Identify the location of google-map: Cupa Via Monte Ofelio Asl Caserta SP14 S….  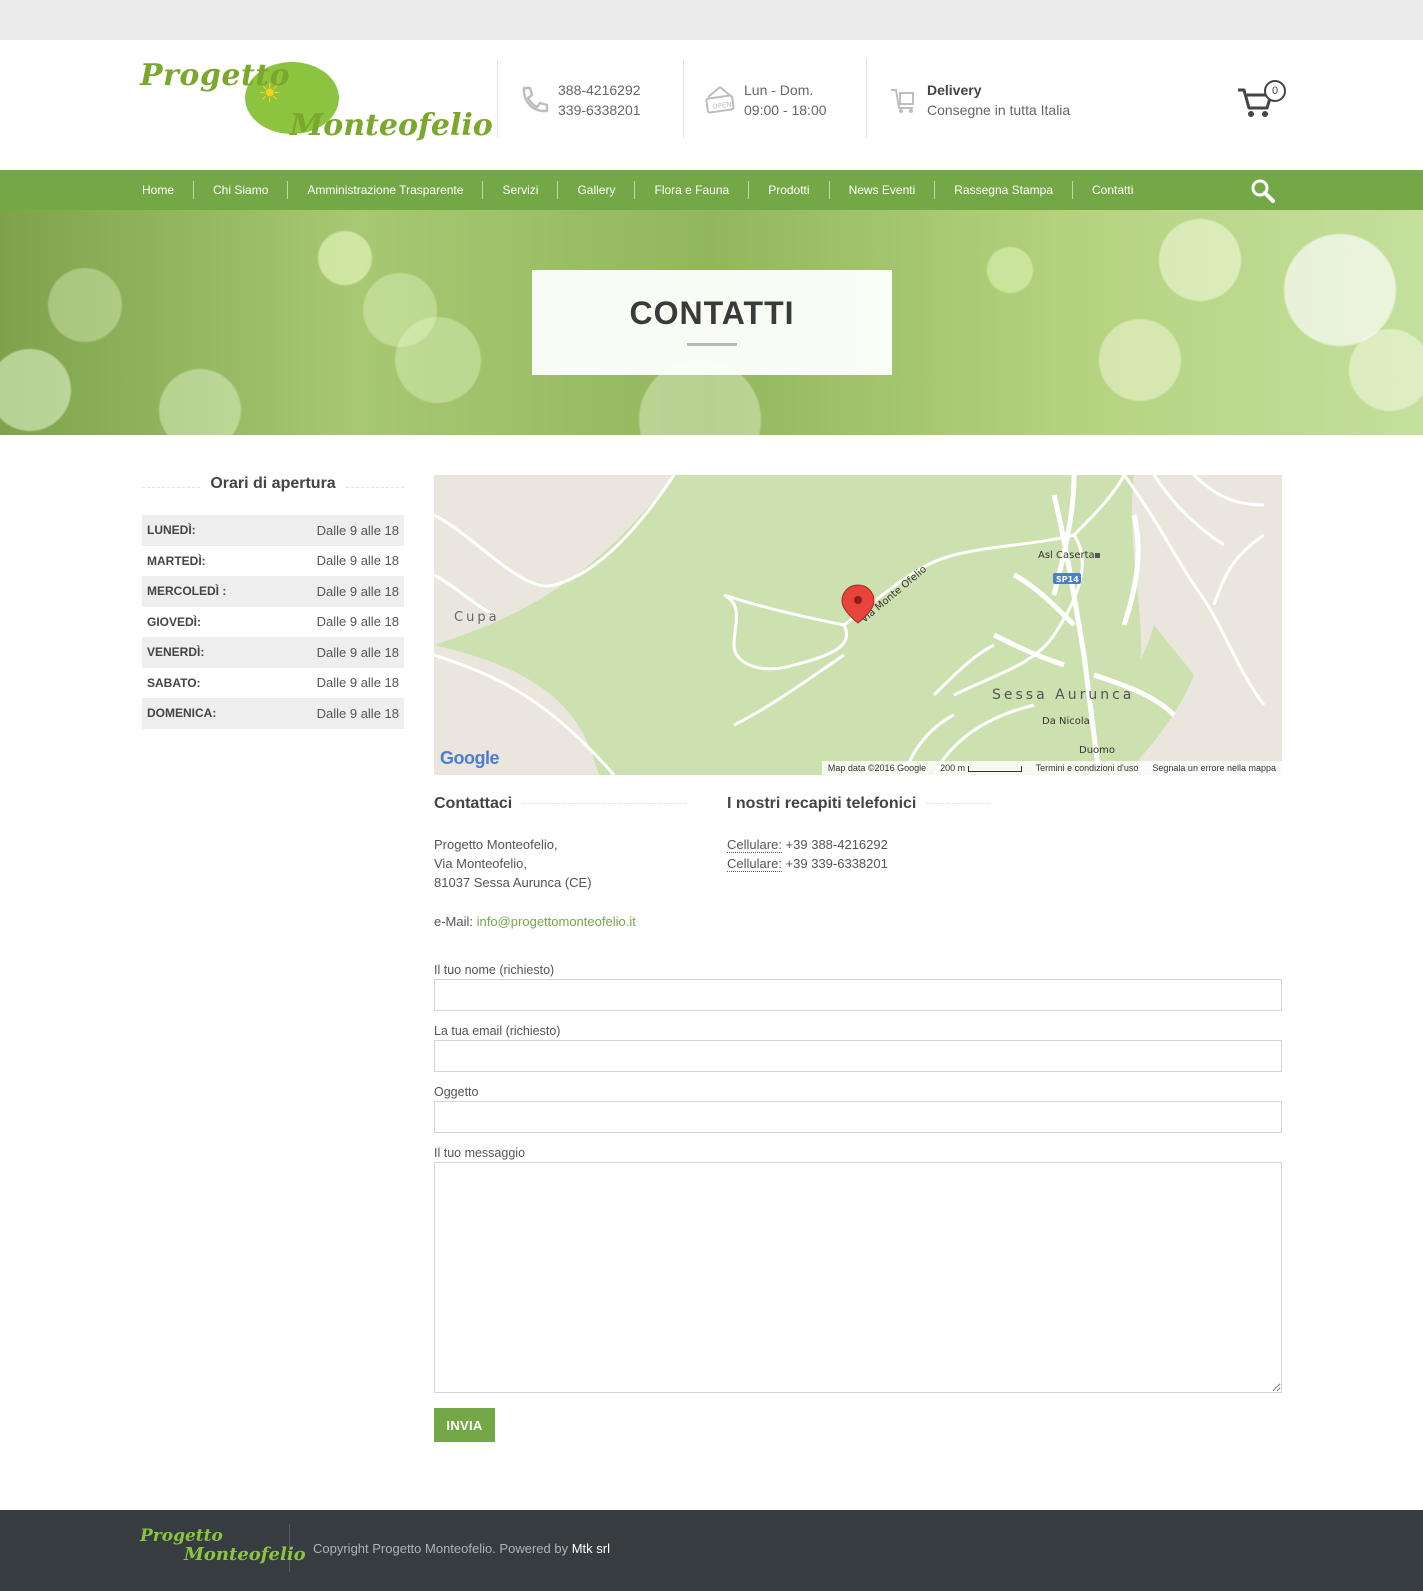
(858, 625).